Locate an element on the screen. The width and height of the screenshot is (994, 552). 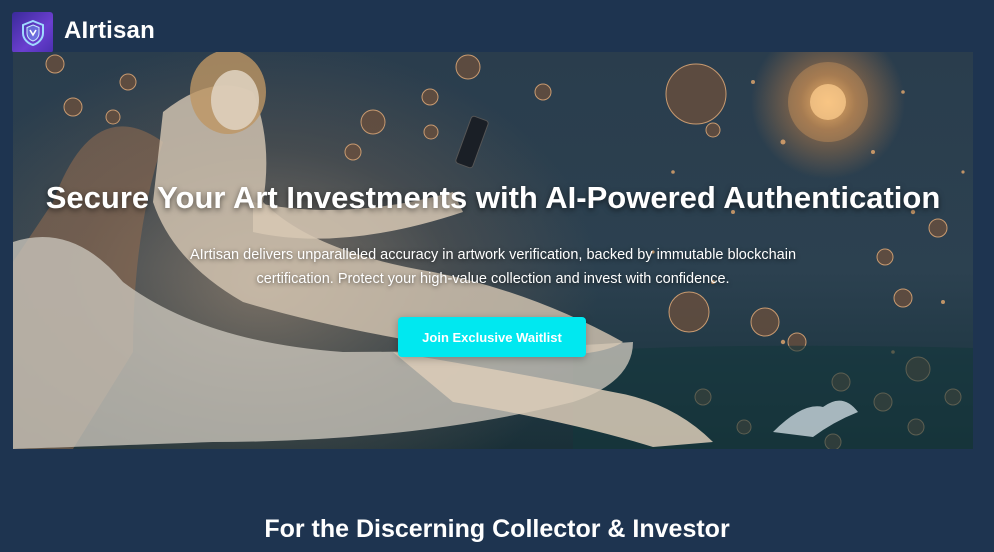
logo is located at coordinates (32, 32).